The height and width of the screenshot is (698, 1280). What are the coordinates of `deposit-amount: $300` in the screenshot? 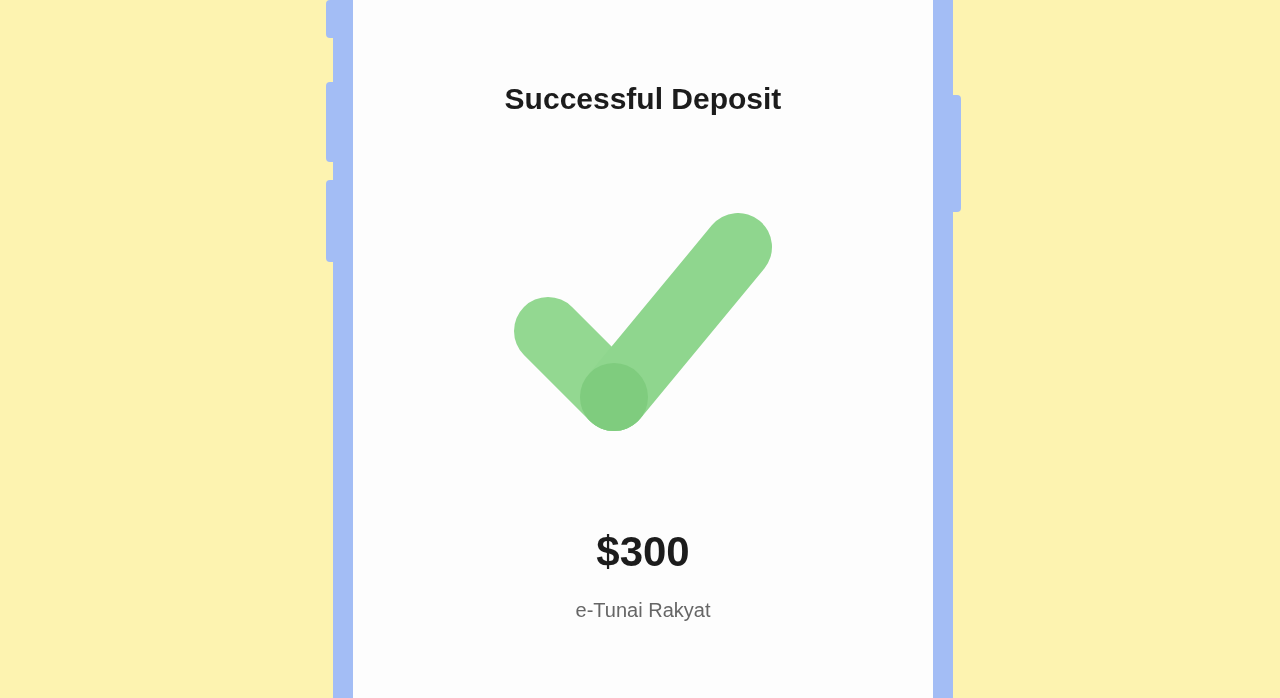 It's located at (643, 552).